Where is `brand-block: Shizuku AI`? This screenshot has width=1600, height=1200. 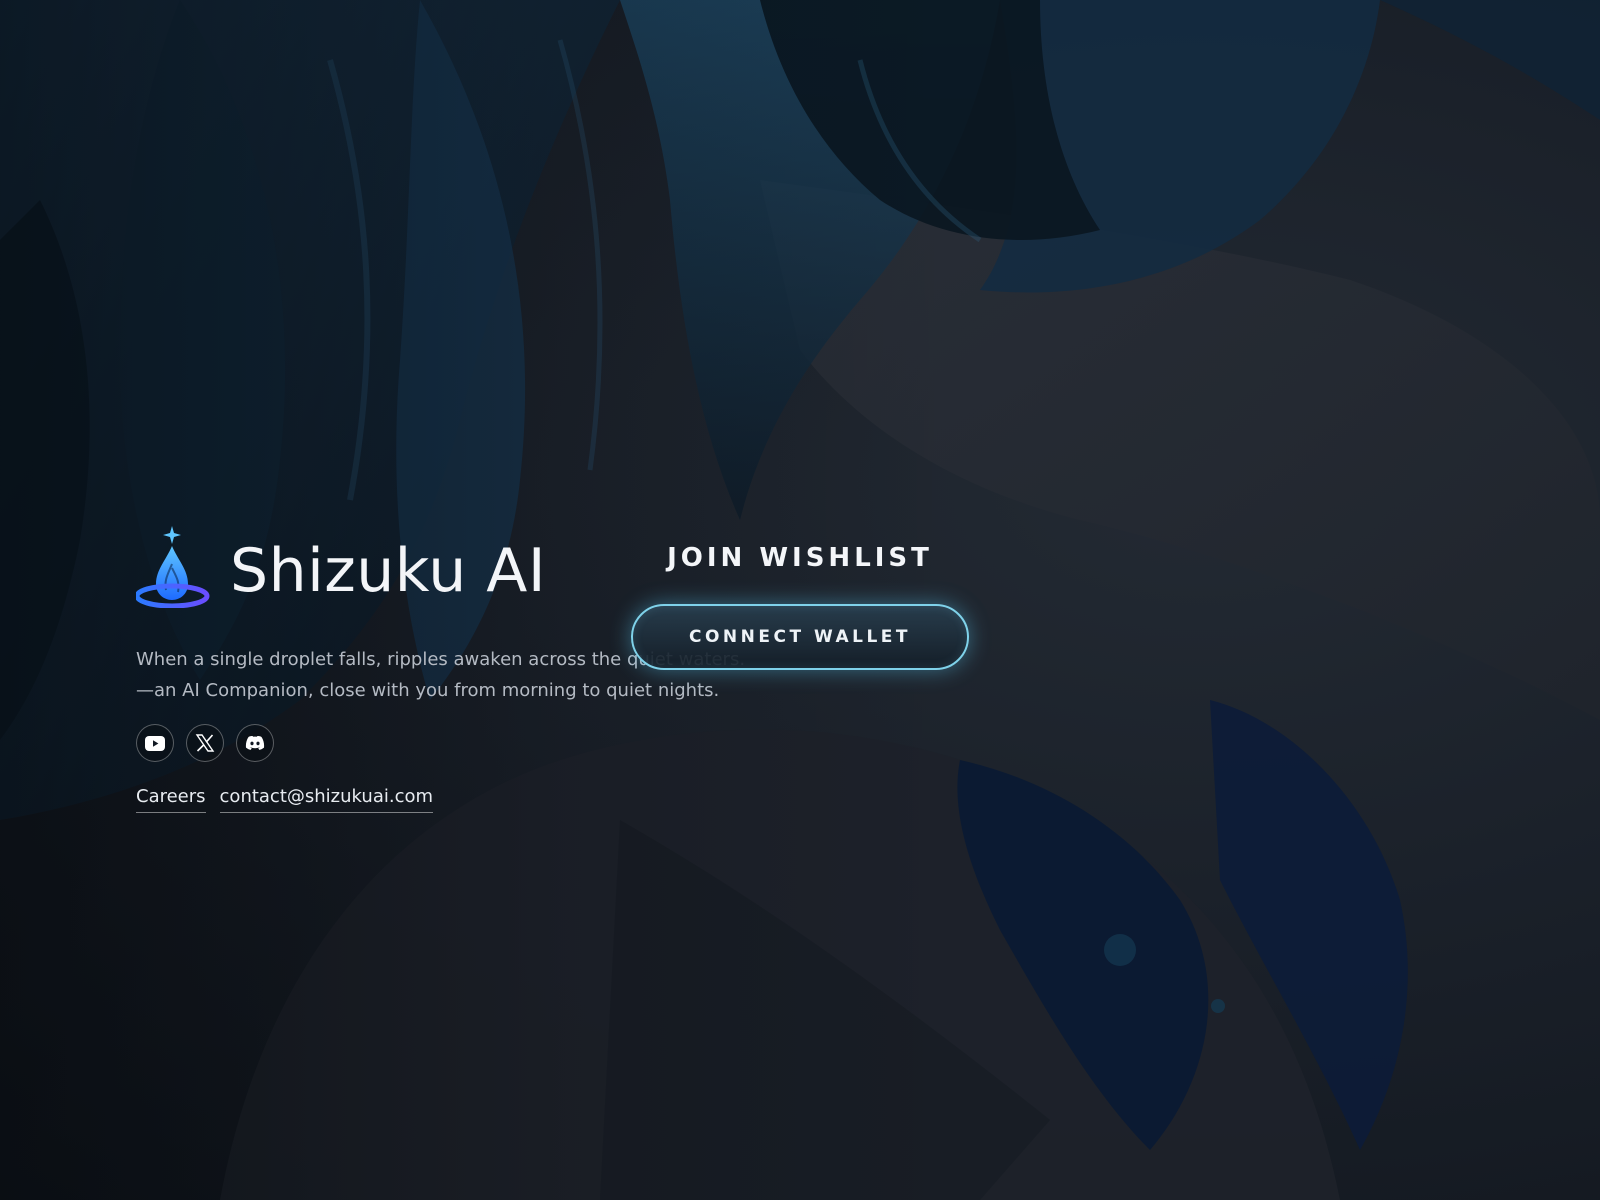 brand-block: Shizuku AI is located at coordinates (341, 566).